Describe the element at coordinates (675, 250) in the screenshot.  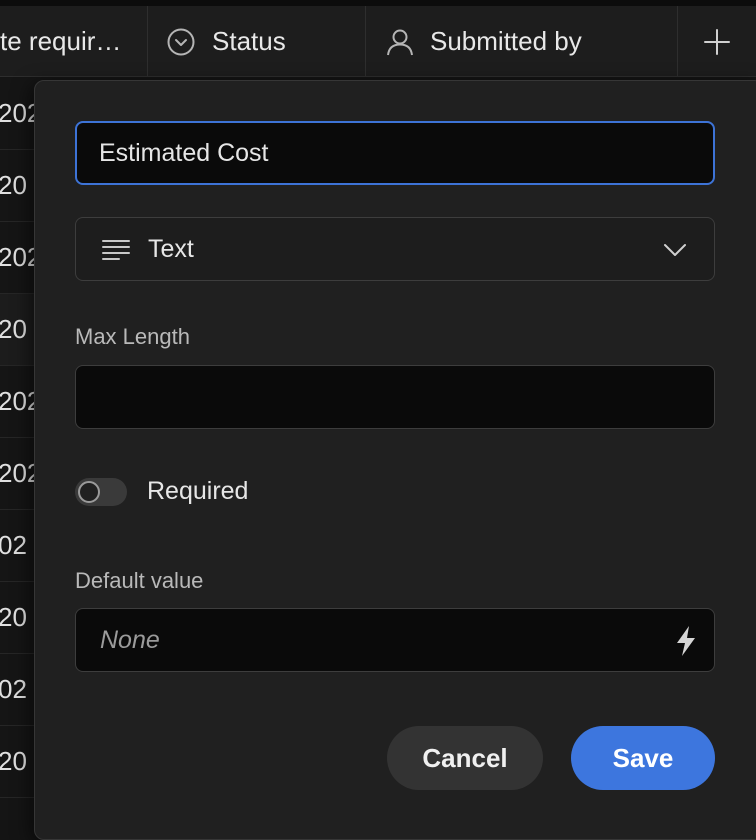
I see `chevron-down-icon` at that location.